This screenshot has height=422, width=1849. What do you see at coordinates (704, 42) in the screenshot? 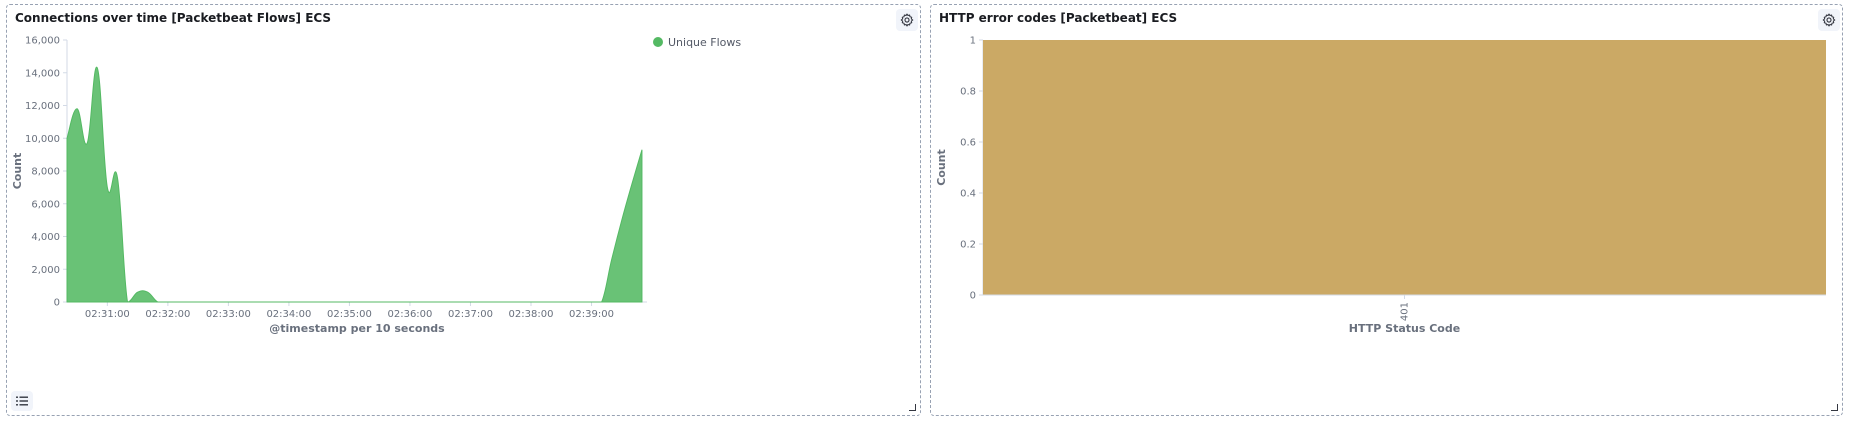
I see `legend-label: Unique Flows` at bounding box center [704, 42].